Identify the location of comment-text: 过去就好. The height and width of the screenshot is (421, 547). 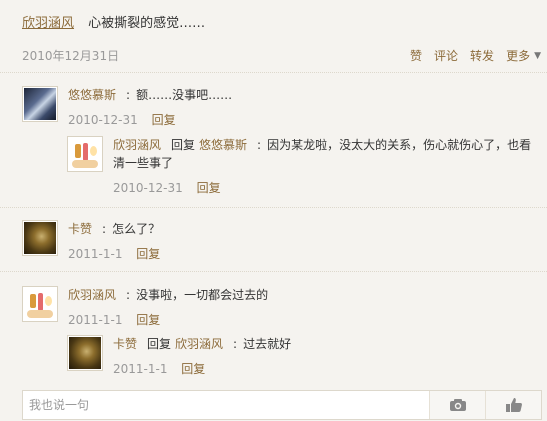
(267, 344).